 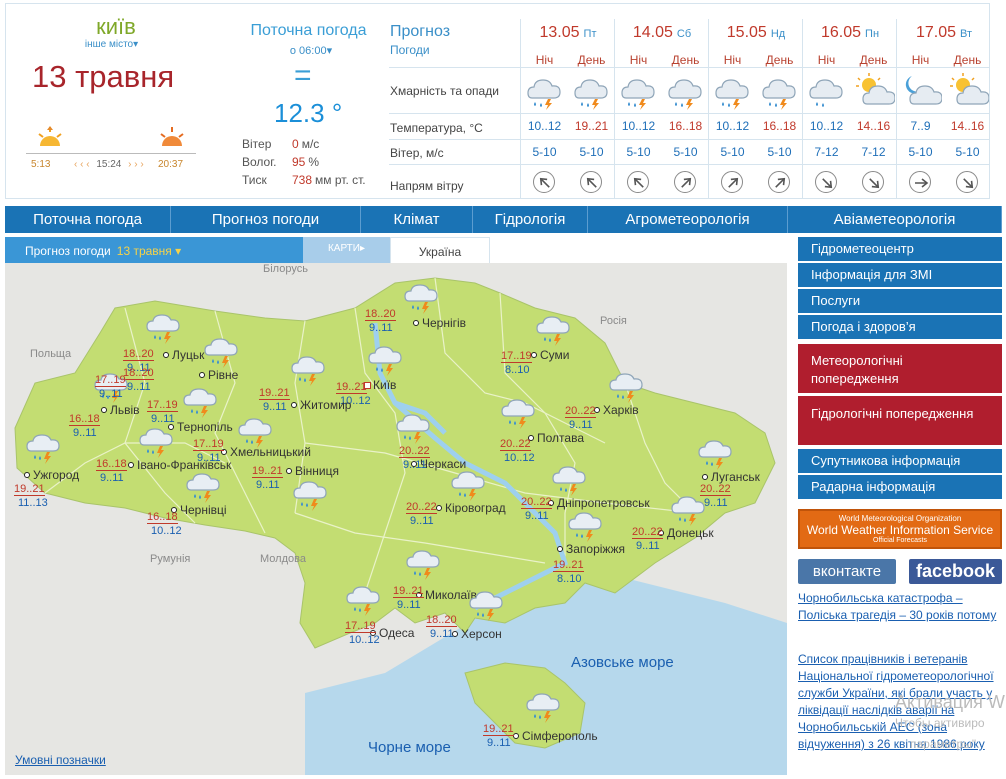 I want to click on city-name-label: Тернопіль, so click(x=205, y=427).